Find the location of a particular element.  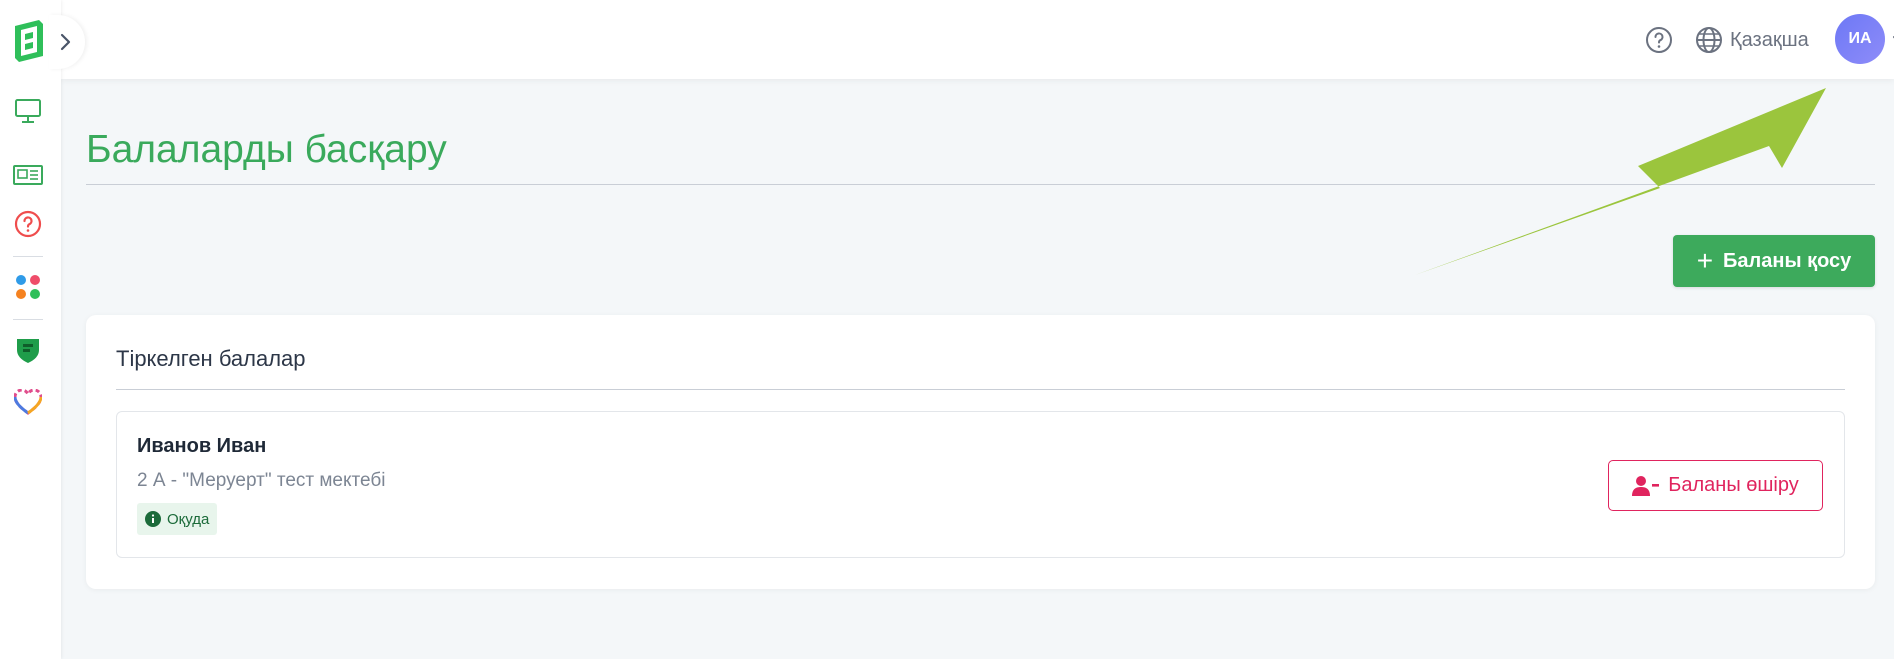

delete-child-label: Баланы өшіру is located at coordinates (1733, 485).